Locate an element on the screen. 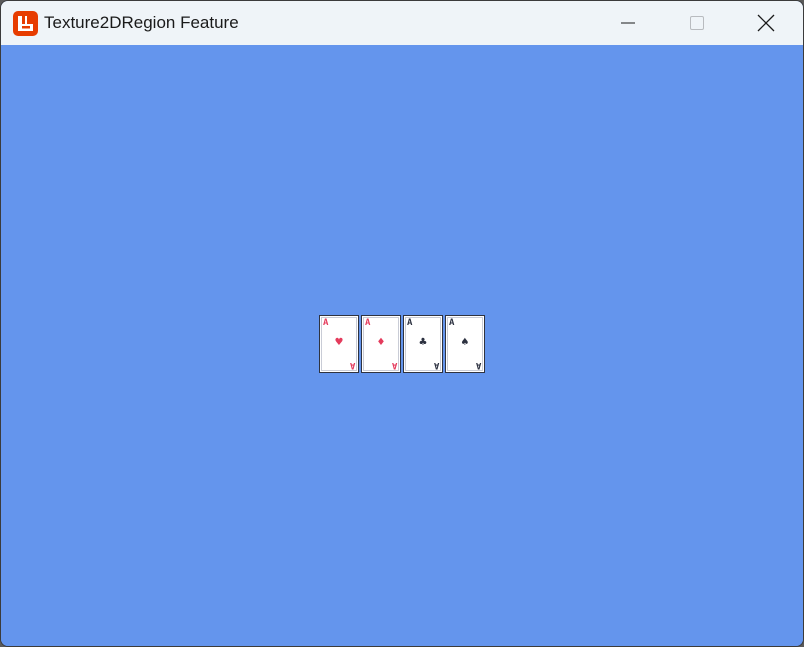  clubs-icon: ♣ is located at coordinates (423, 342).